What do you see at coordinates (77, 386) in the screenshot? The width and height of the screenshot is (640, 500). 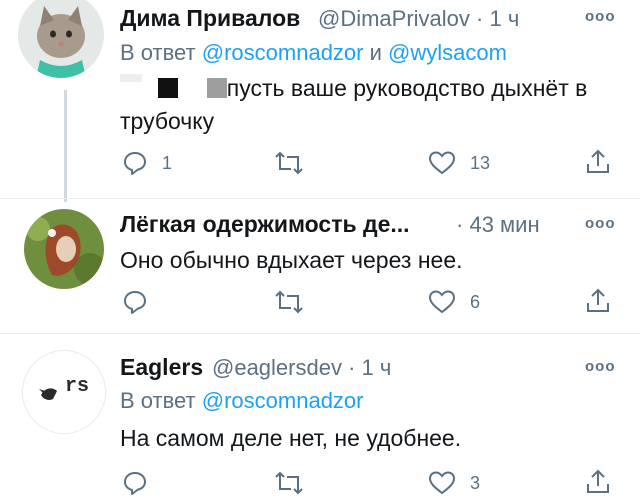 I see `avatar-logo-text: rs` at bounding box center [77, 386].